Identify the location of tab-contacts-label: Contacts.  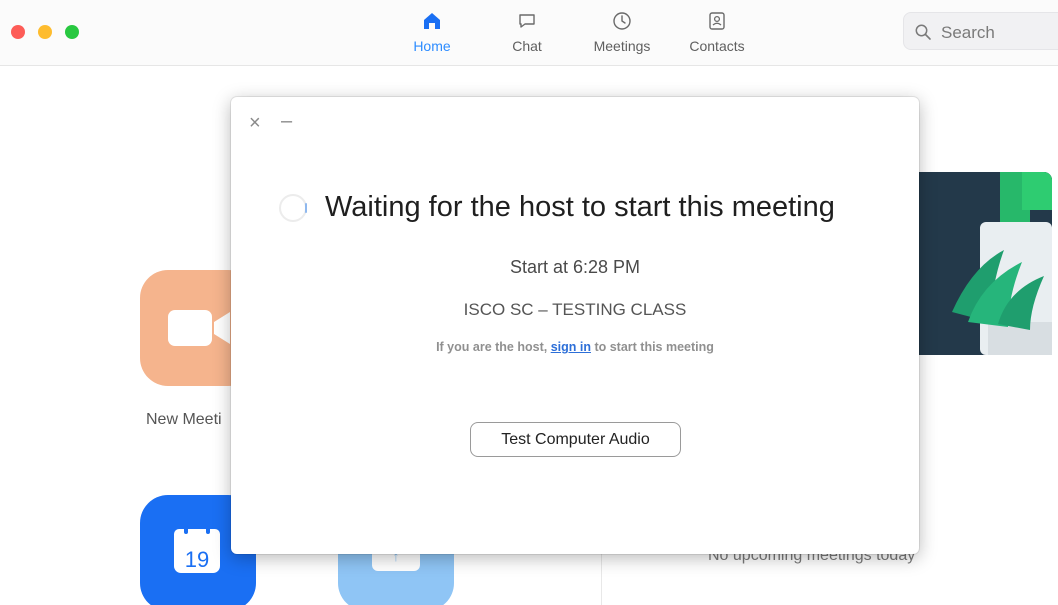
(717, 46).